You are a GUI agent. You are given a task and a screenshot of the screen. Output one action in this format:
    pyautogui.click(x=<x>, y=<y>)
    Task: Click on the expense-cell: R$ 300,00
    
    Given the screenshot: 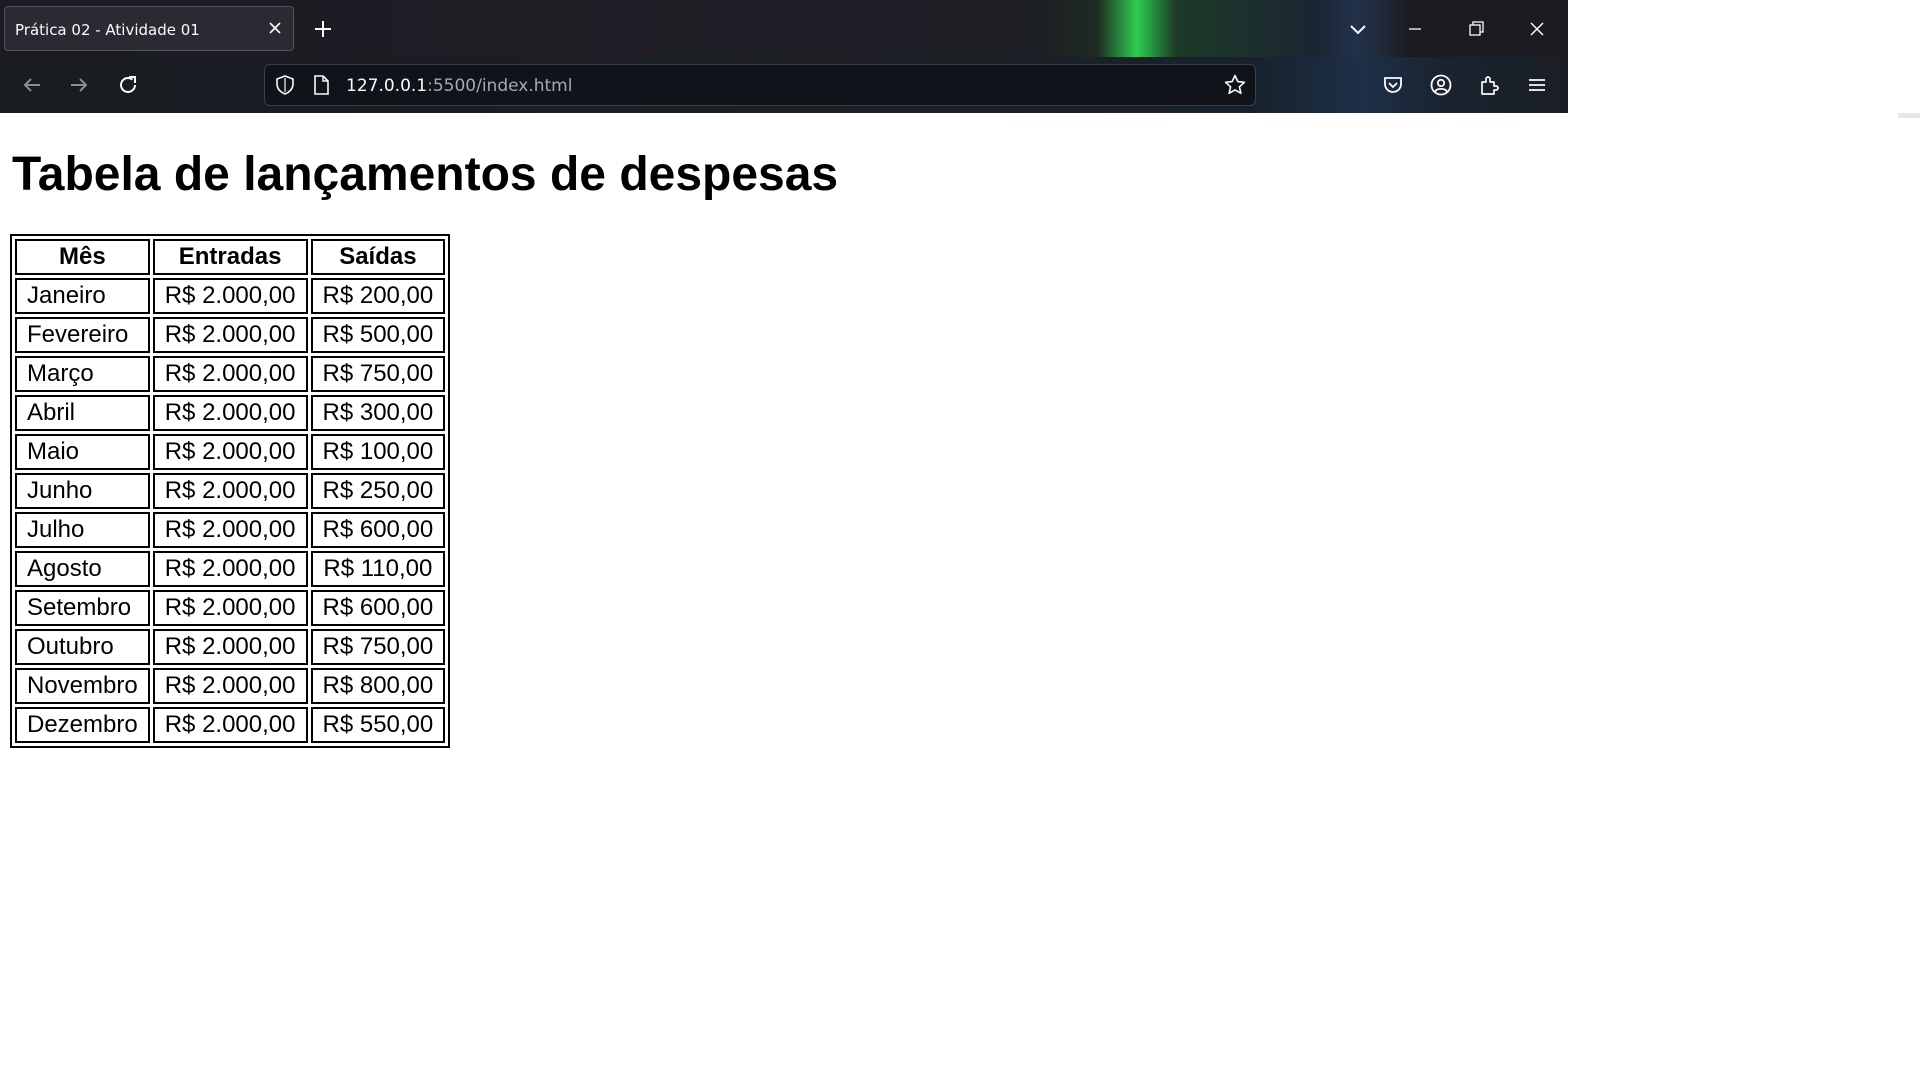 What is the action you would take?
    pyautogui.click(x=378, y=413)
    